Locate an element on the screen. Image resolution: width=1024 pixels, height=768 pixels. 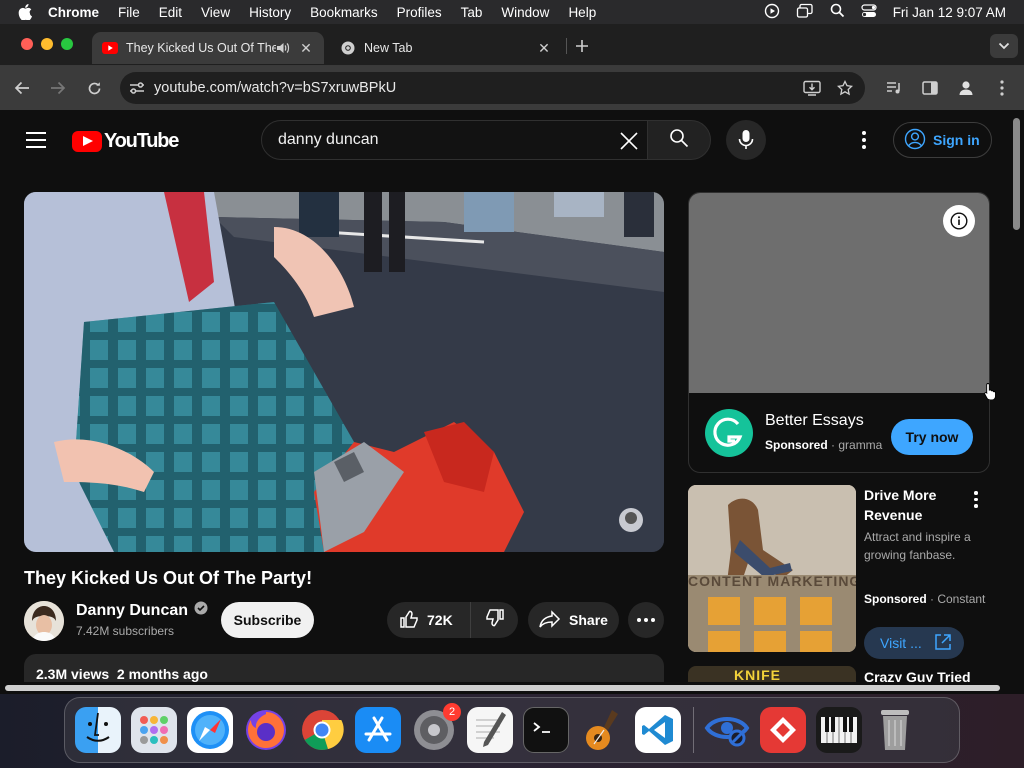
bookmark-star-icon is located at coordinates (845, 89).